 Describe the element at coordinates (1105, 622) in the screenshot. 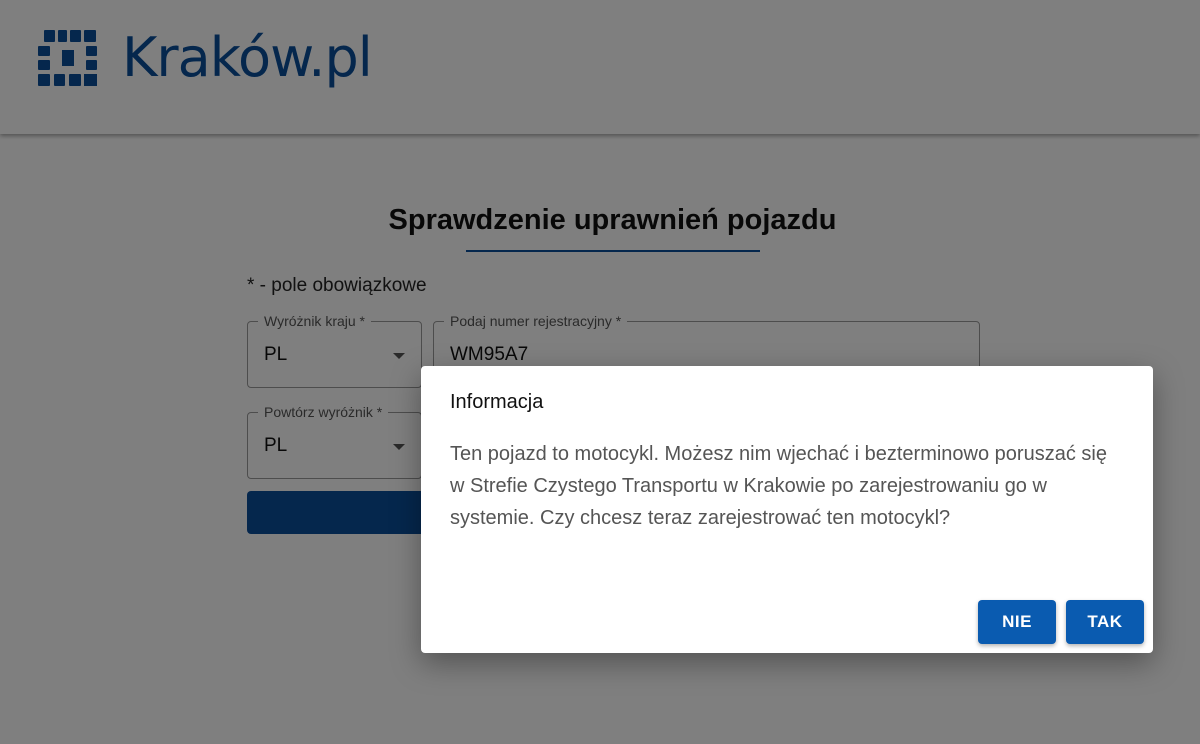

I see `yes-button: TAK` at that location.